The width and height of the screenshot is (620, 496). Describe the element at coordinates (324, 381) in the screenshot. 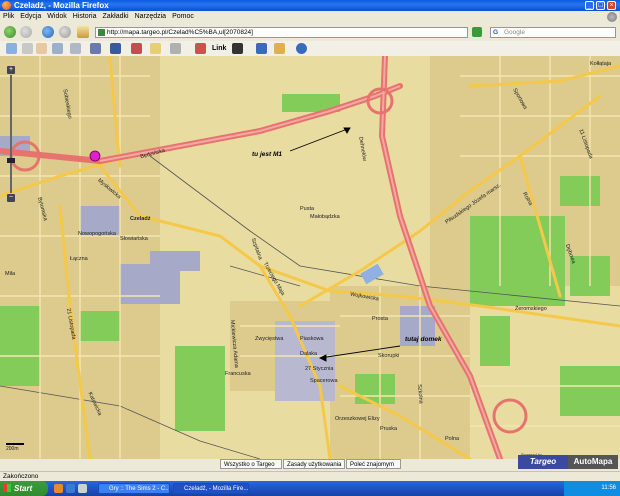

I see `street-label: Spacerowa` at that location.